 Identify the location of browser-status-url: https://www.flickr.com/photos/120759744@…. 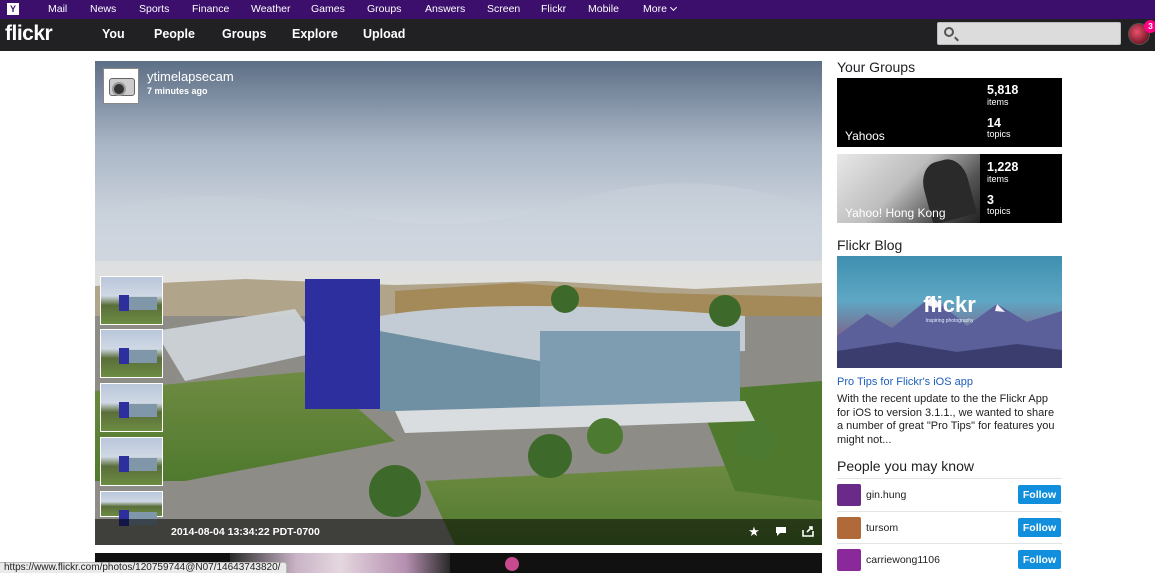
(144, 567).